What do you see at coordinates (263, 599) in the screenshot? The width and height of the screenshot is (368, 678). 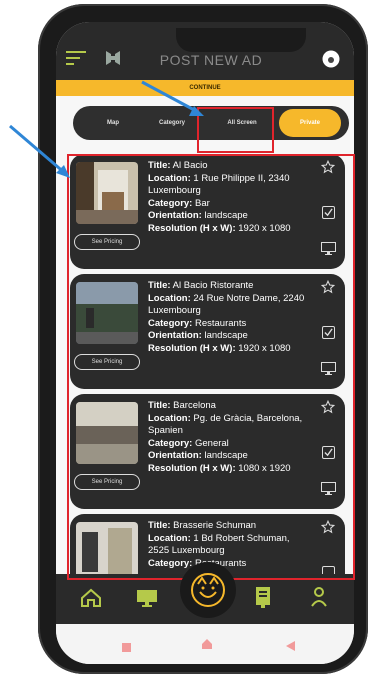 I see `document-icon` at bounding box center [263, 599].